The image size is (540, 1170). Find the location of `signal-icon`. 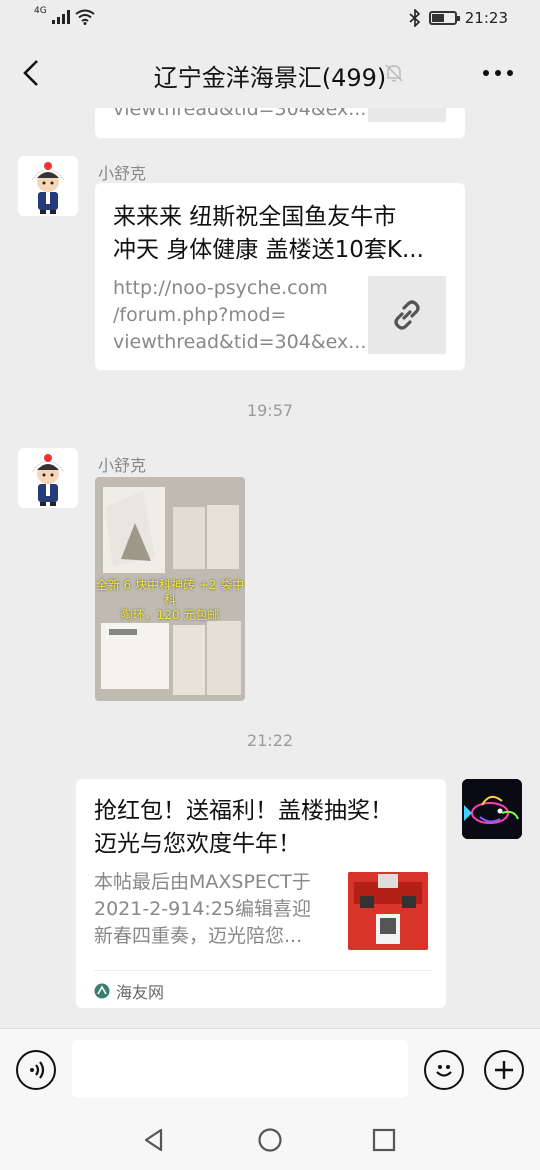

signal-icon is located at coordinates (60, 17).